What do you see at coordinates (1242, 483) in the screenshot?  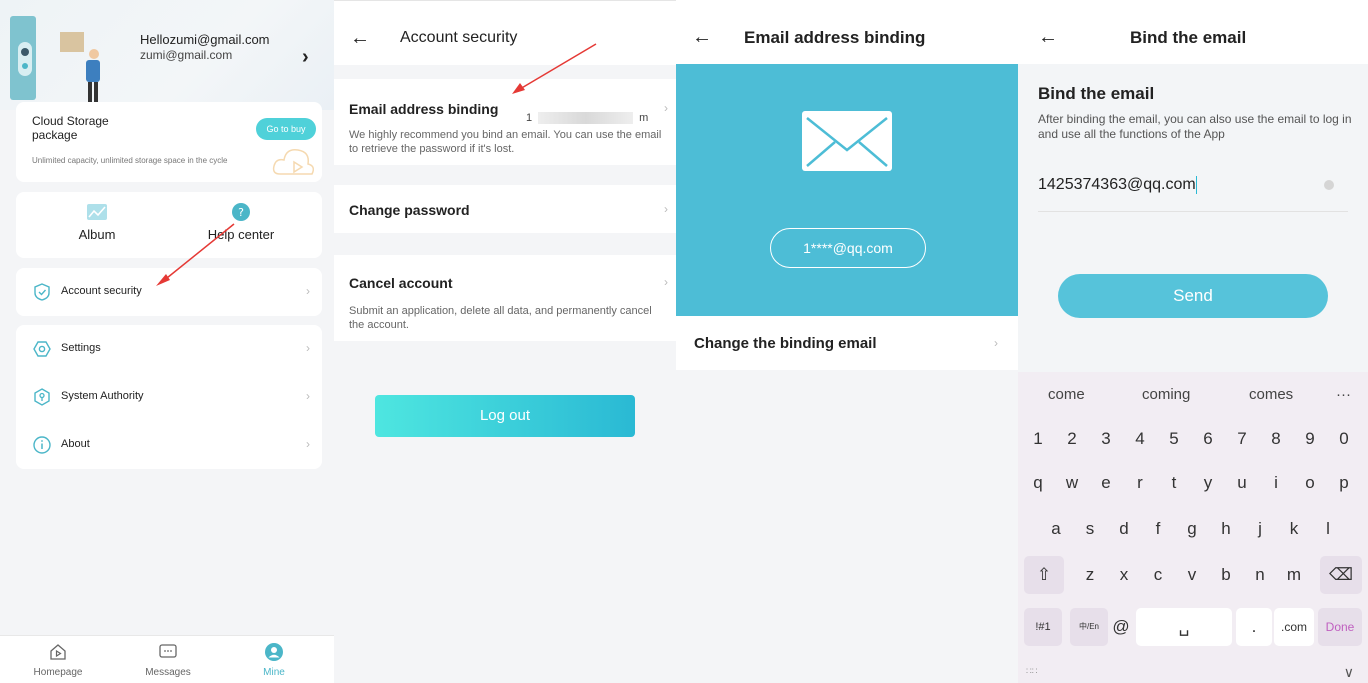 I see `key: u` at bounding box center [1242, 483].